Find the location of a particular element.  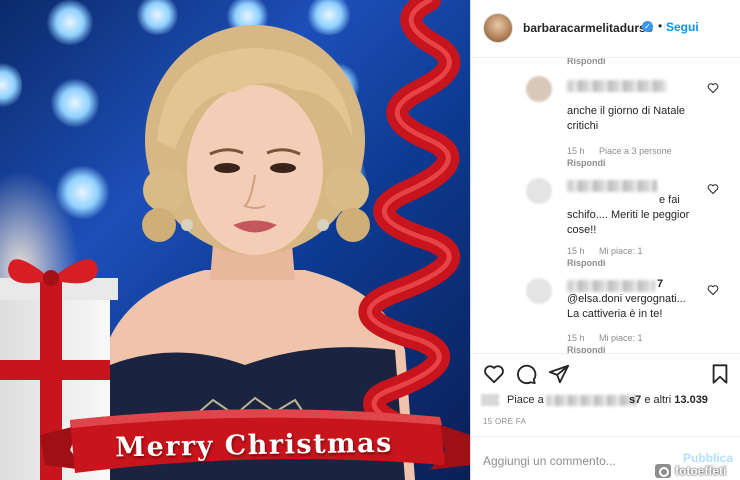

likes-count-number: 13.039 is located at coordinates (691, 400).